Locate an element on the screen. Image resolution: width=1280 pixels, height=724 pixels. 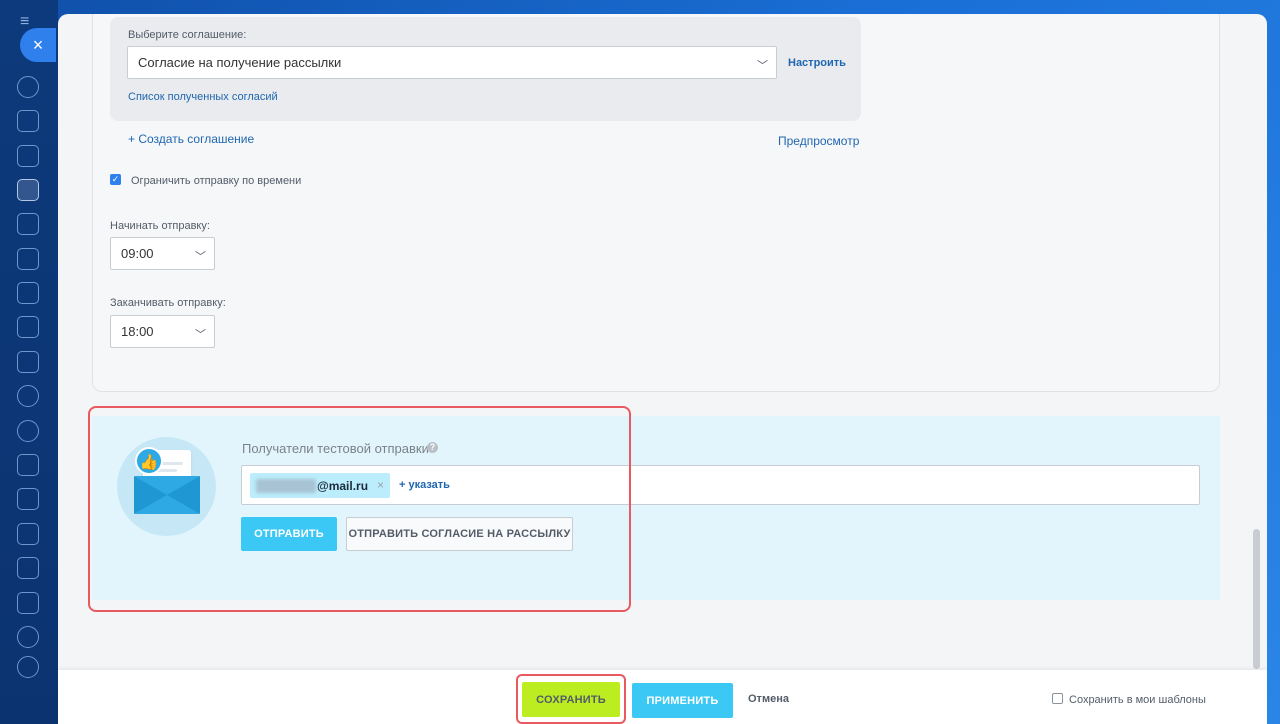
drive-icon is located at coordinates (28, 327).